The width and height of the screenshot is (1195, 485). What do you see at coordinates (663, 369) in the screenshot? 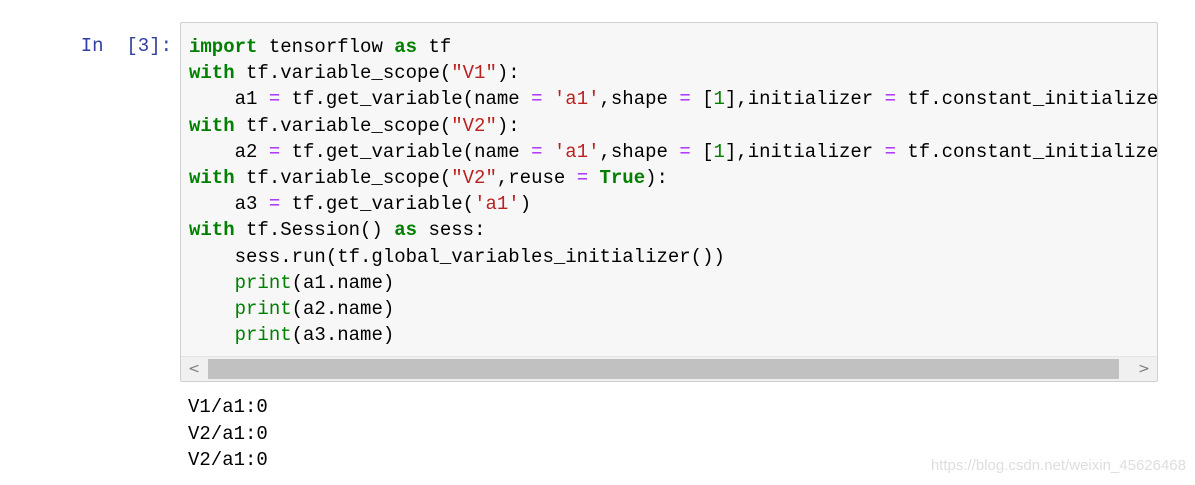
I see `scrollbar-thumb` at bounding box center [663, 369].